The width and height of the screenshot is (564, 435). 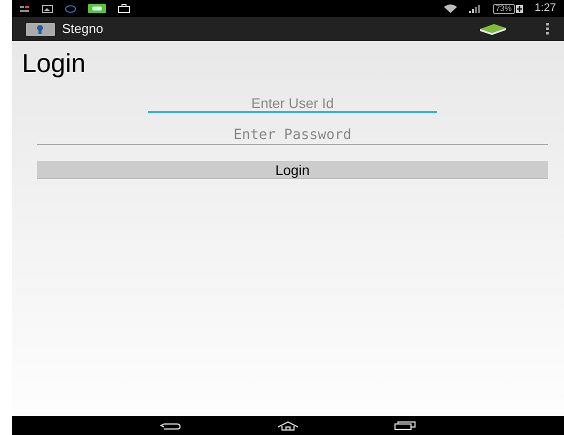 I want to click on password-field: Enter Password, so click(x=292, y=136).